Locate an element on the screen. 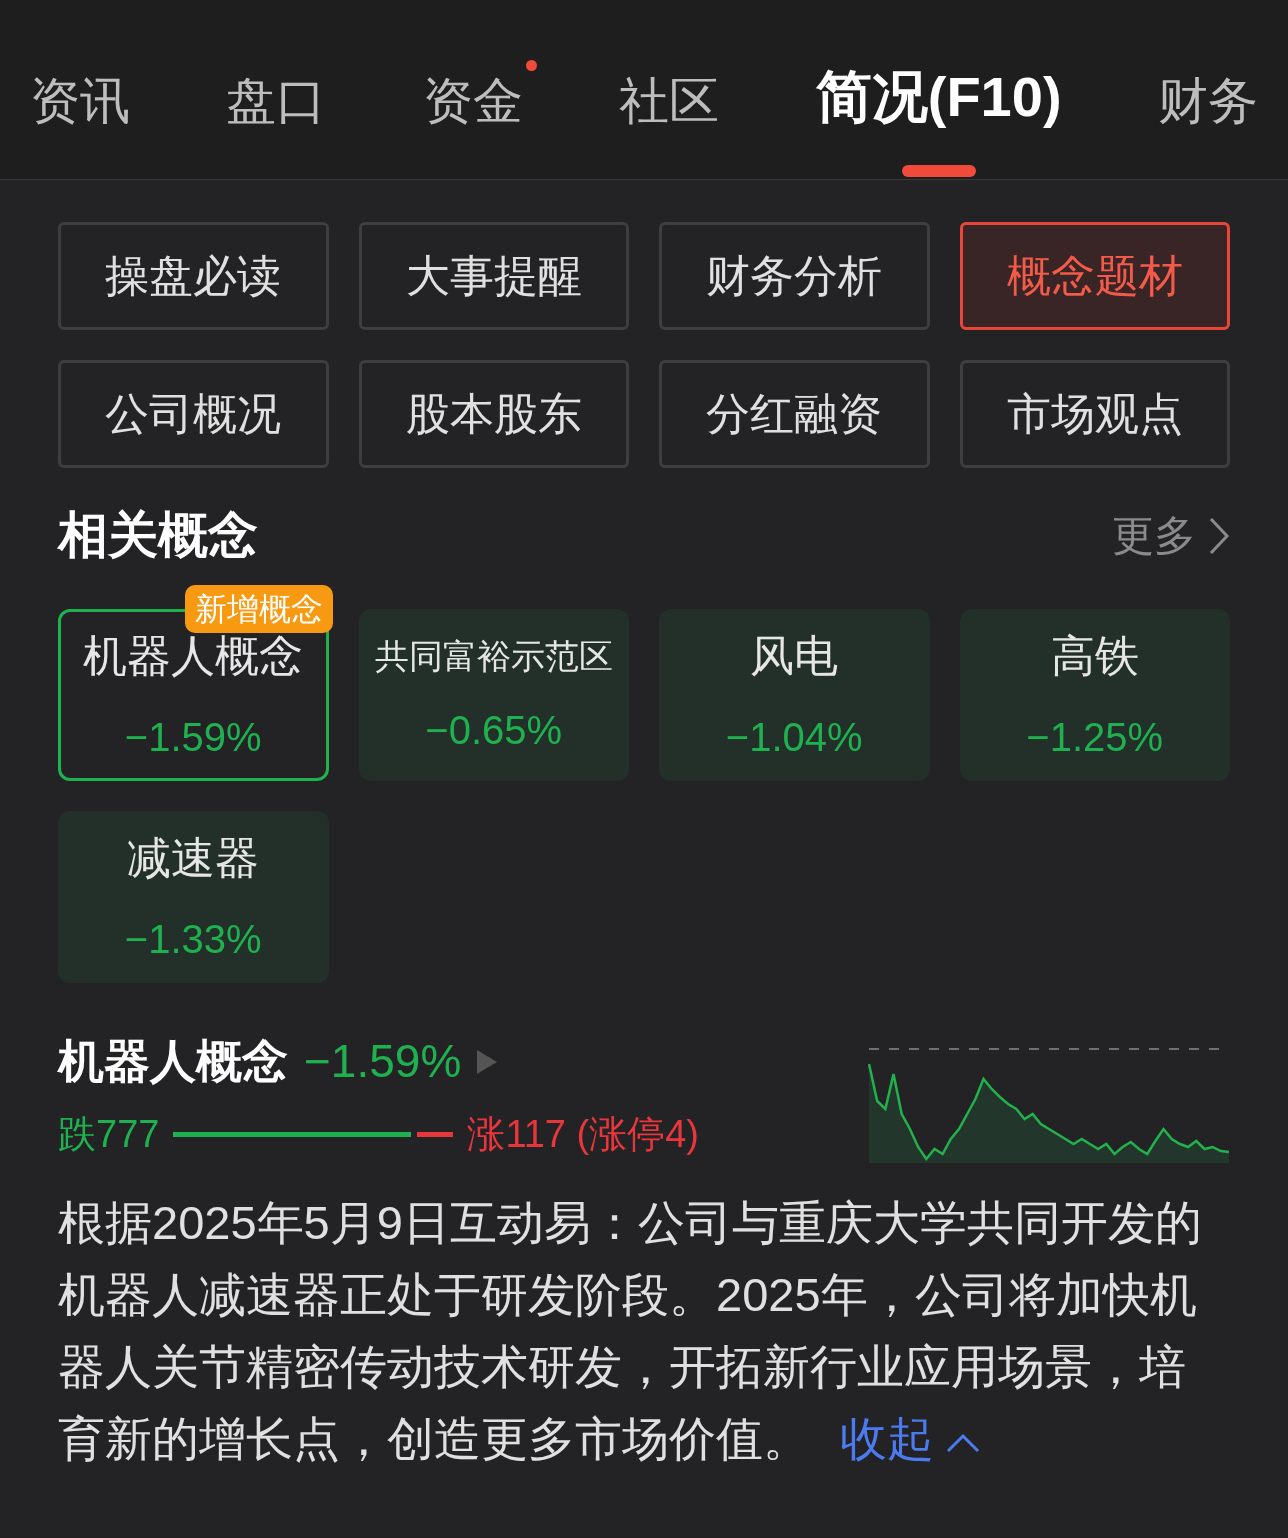 Image resolution: width=1288 pixels, height=1538 pixels. section-button: 财务分析 is located at coordinates (794, 276).